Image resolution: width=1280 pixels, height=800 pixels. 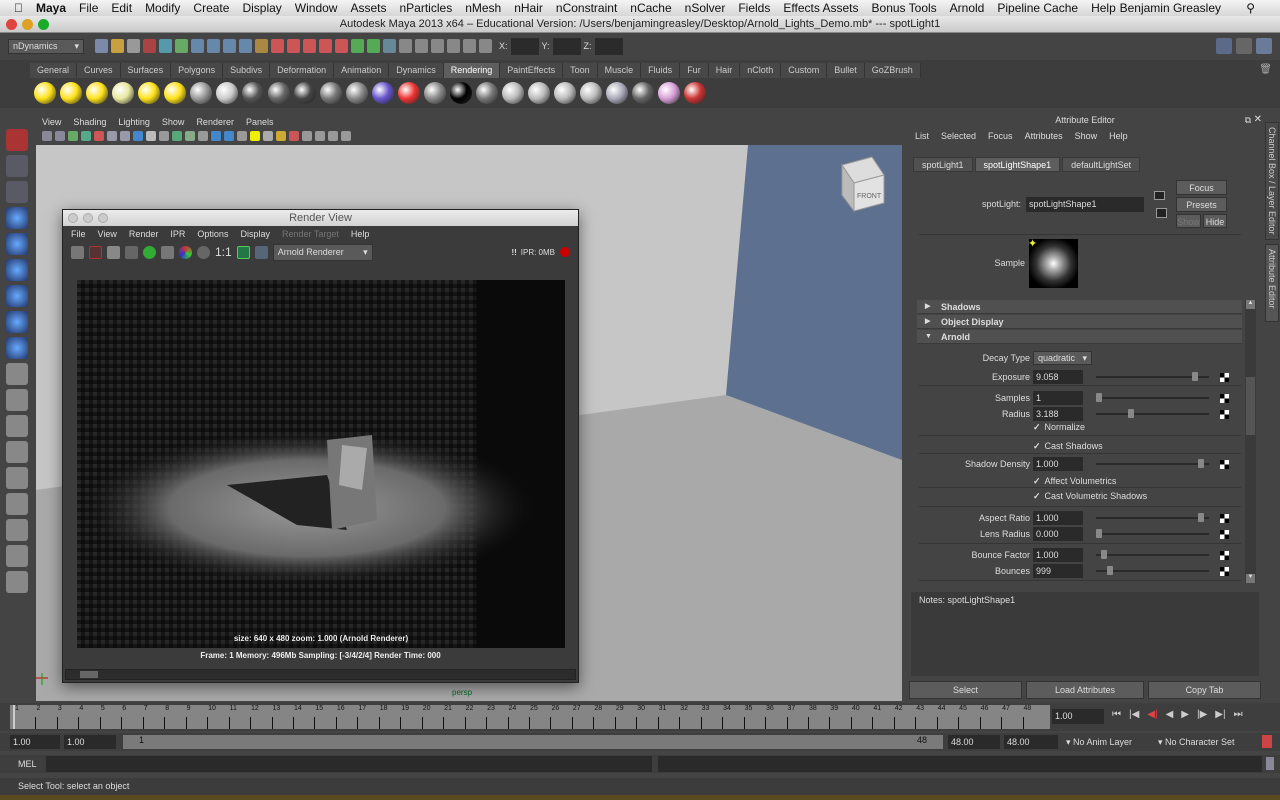 What do you see at coordinates (27, 24) in the screenshot?
I see `minimize-window-button` at bounding box center [27, 24].